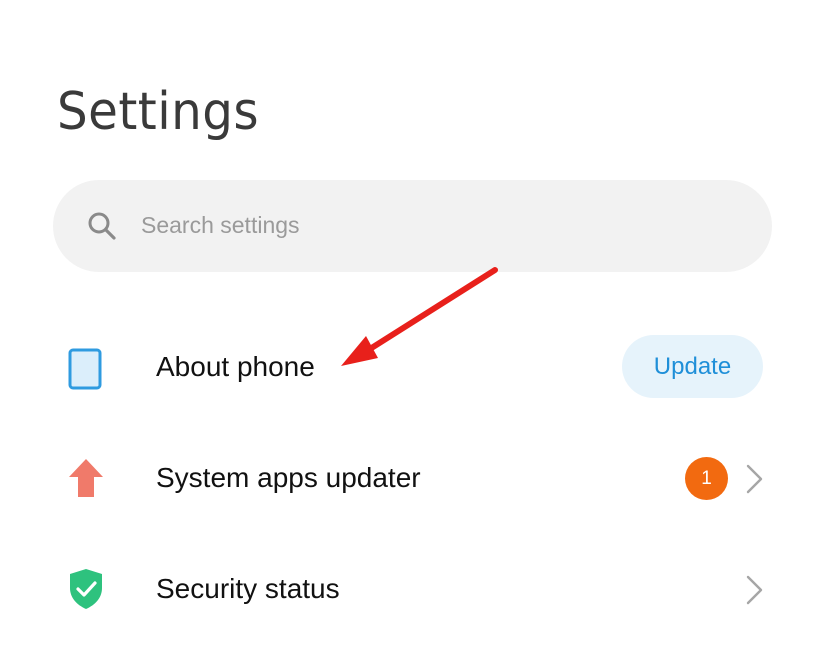 This screenshot has height=664, width=825. I want to click on page-title: Settings, so click(158, 112).